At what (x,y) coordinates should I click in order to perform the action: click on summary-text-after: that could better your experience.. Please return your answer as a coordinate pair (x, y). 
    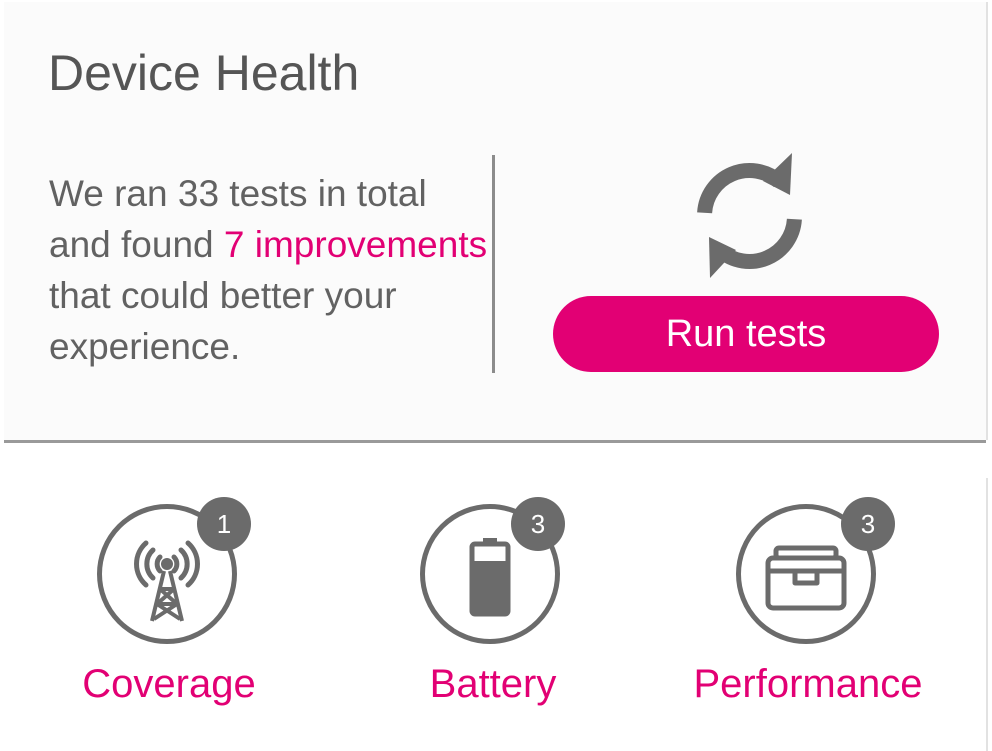
    Looking at the image, I should click on (223, 321).